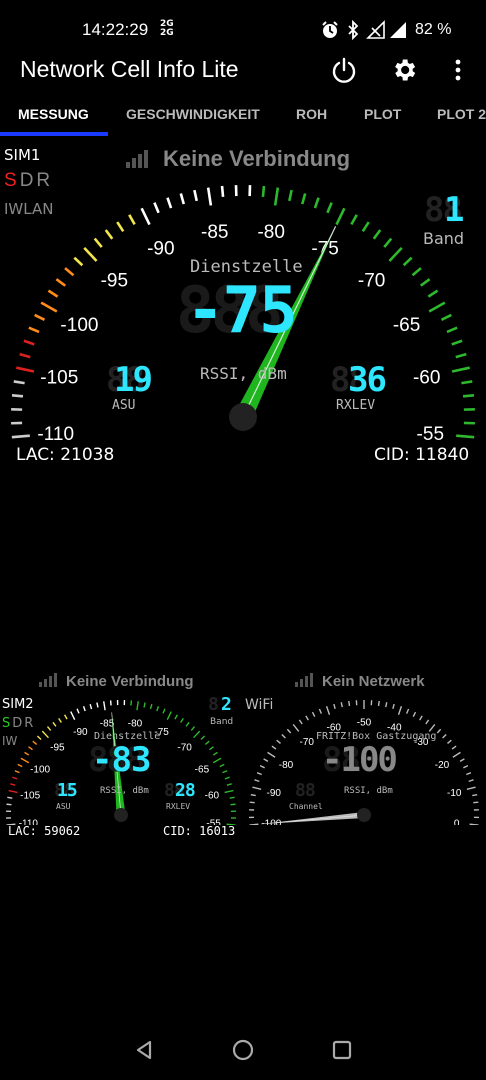  Describe the element at coordinates (65, 455) in the screenshot. I see `sim1-lac: LAC: 21038` at that location.